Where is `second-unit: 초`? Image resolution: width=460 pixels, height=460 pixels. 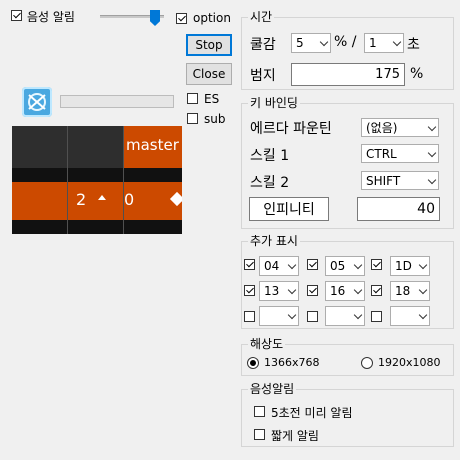
second-unit: 초 is located at coordinates (413, 45).